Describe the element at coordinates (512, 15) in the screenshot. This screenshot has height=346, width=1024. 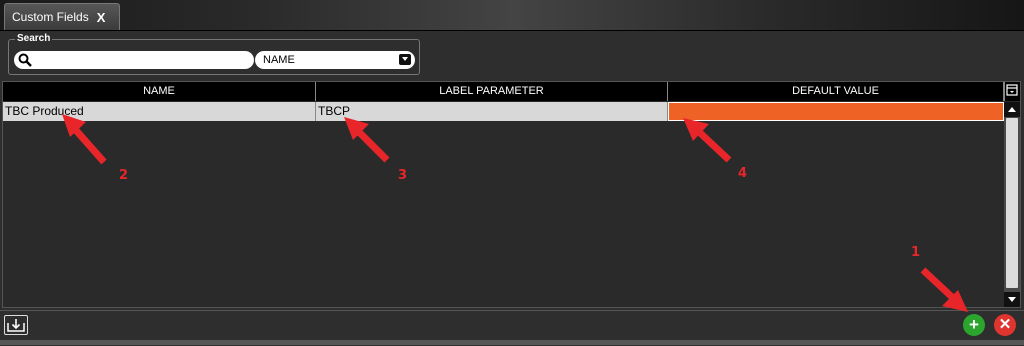
I see `title-bar: Custom Fields X` at that location.